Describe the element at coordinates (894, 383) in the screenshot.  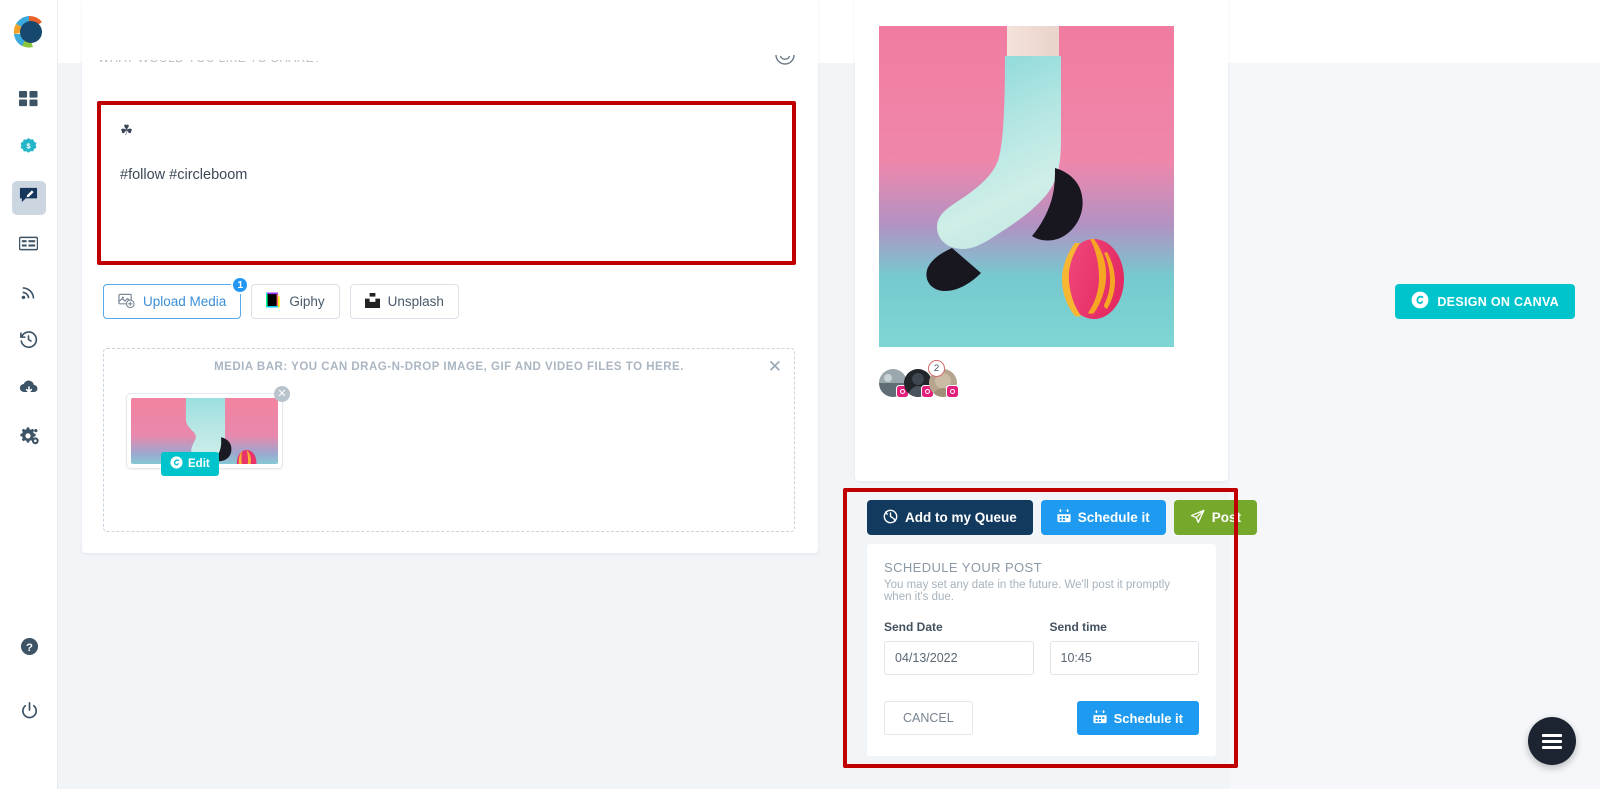
I see `avatar` at that location.